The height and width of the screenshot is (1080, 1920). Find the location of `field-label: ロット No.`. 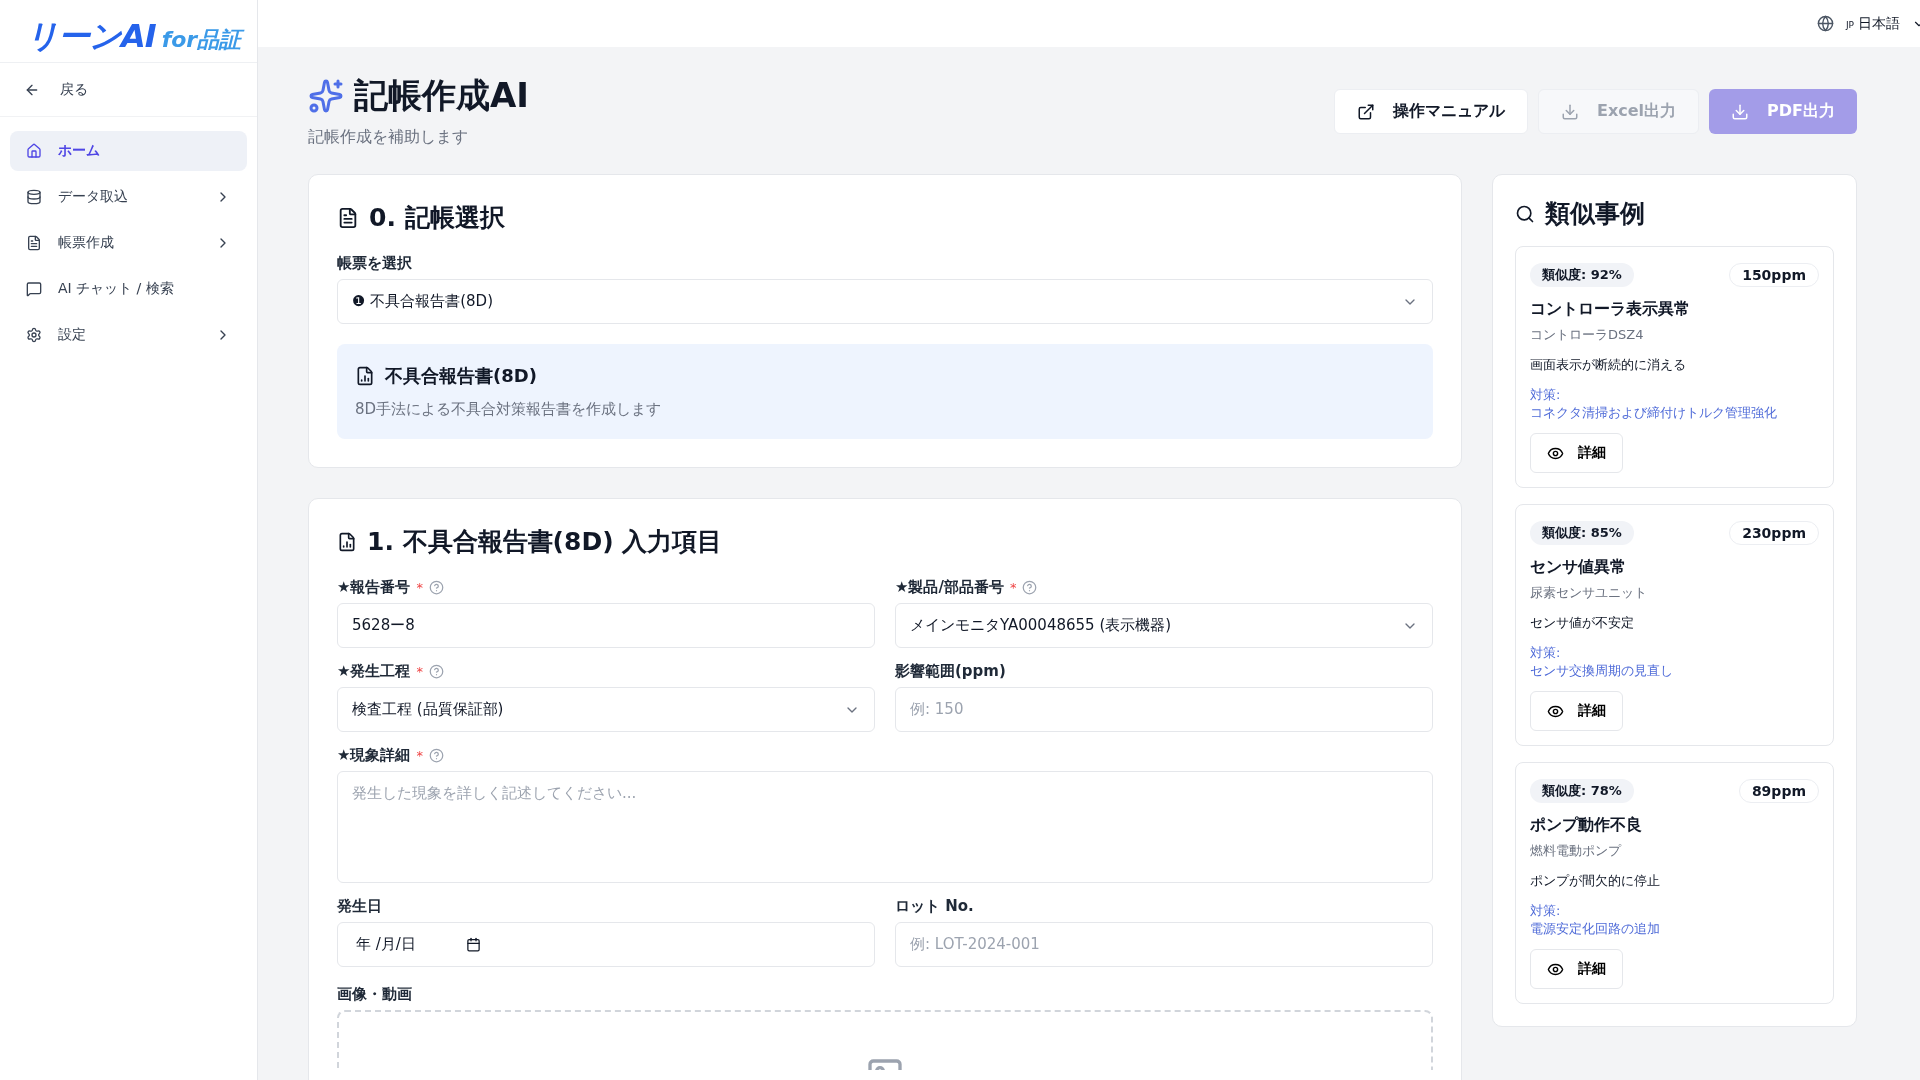

field-label: ロット No. is located at coordinates (934, 906).